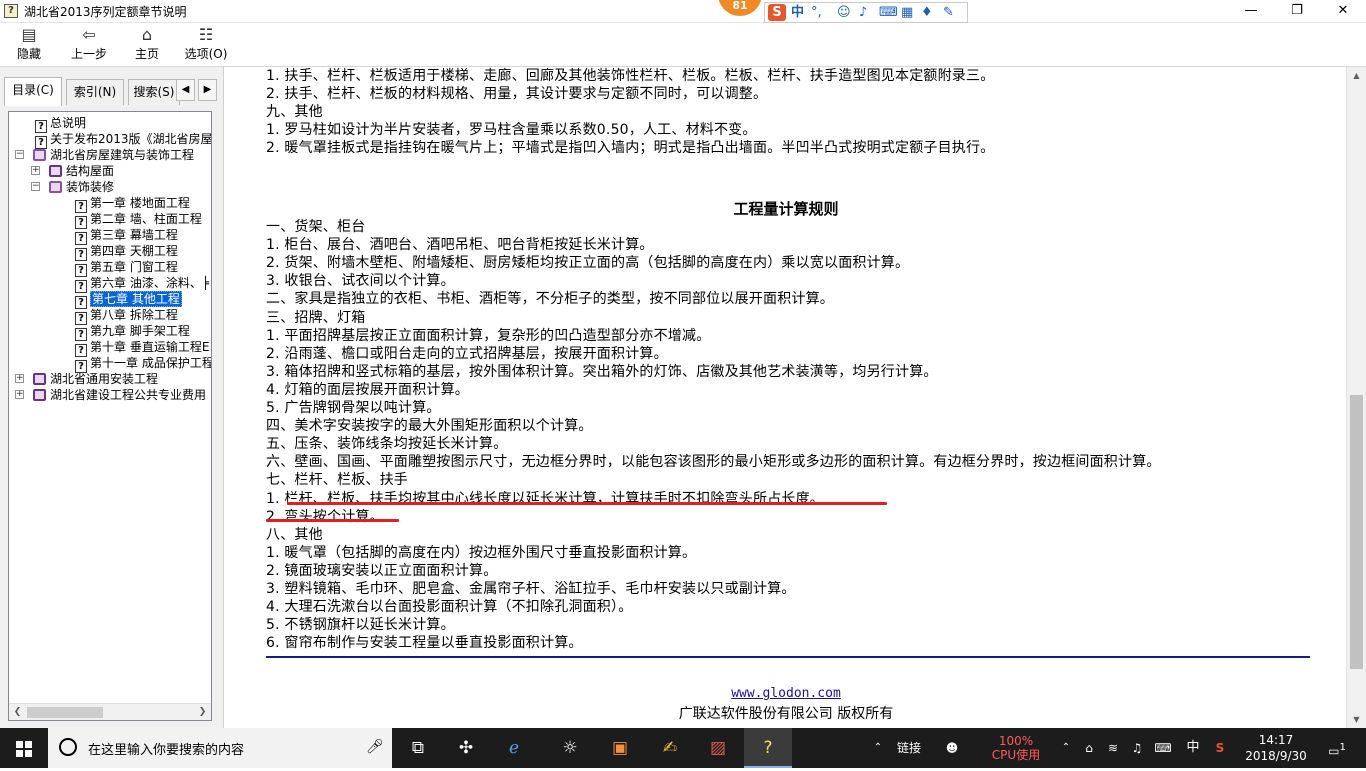 This screenshot has width=1366, height=771. Describe the element at coordinates (220, 748) in the screenshot. I see `taskbar-search: 在这里输入你要搜索的内容 🎤︎` at that location.